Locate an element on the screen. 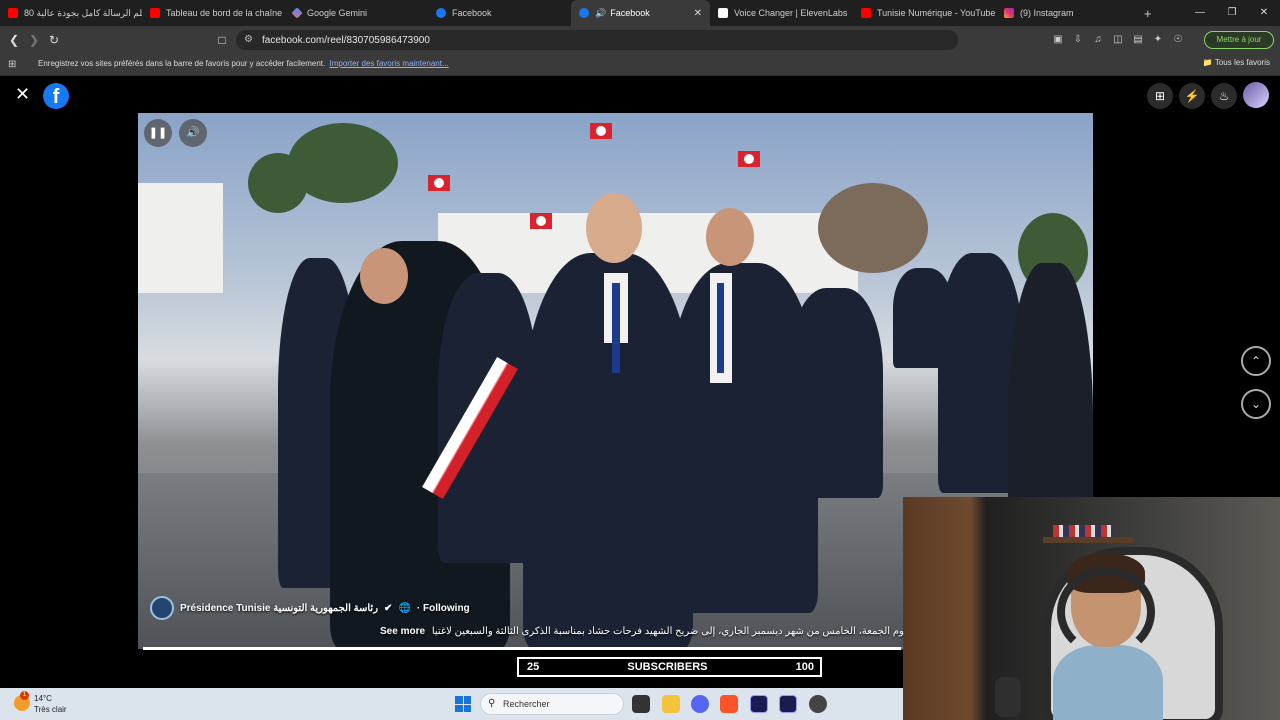 The width and height of the screenshot is (1280, 720). tab-0: فيلم الرسالة كامل بجودة عالية 80 is located at coordinates (71, 13).